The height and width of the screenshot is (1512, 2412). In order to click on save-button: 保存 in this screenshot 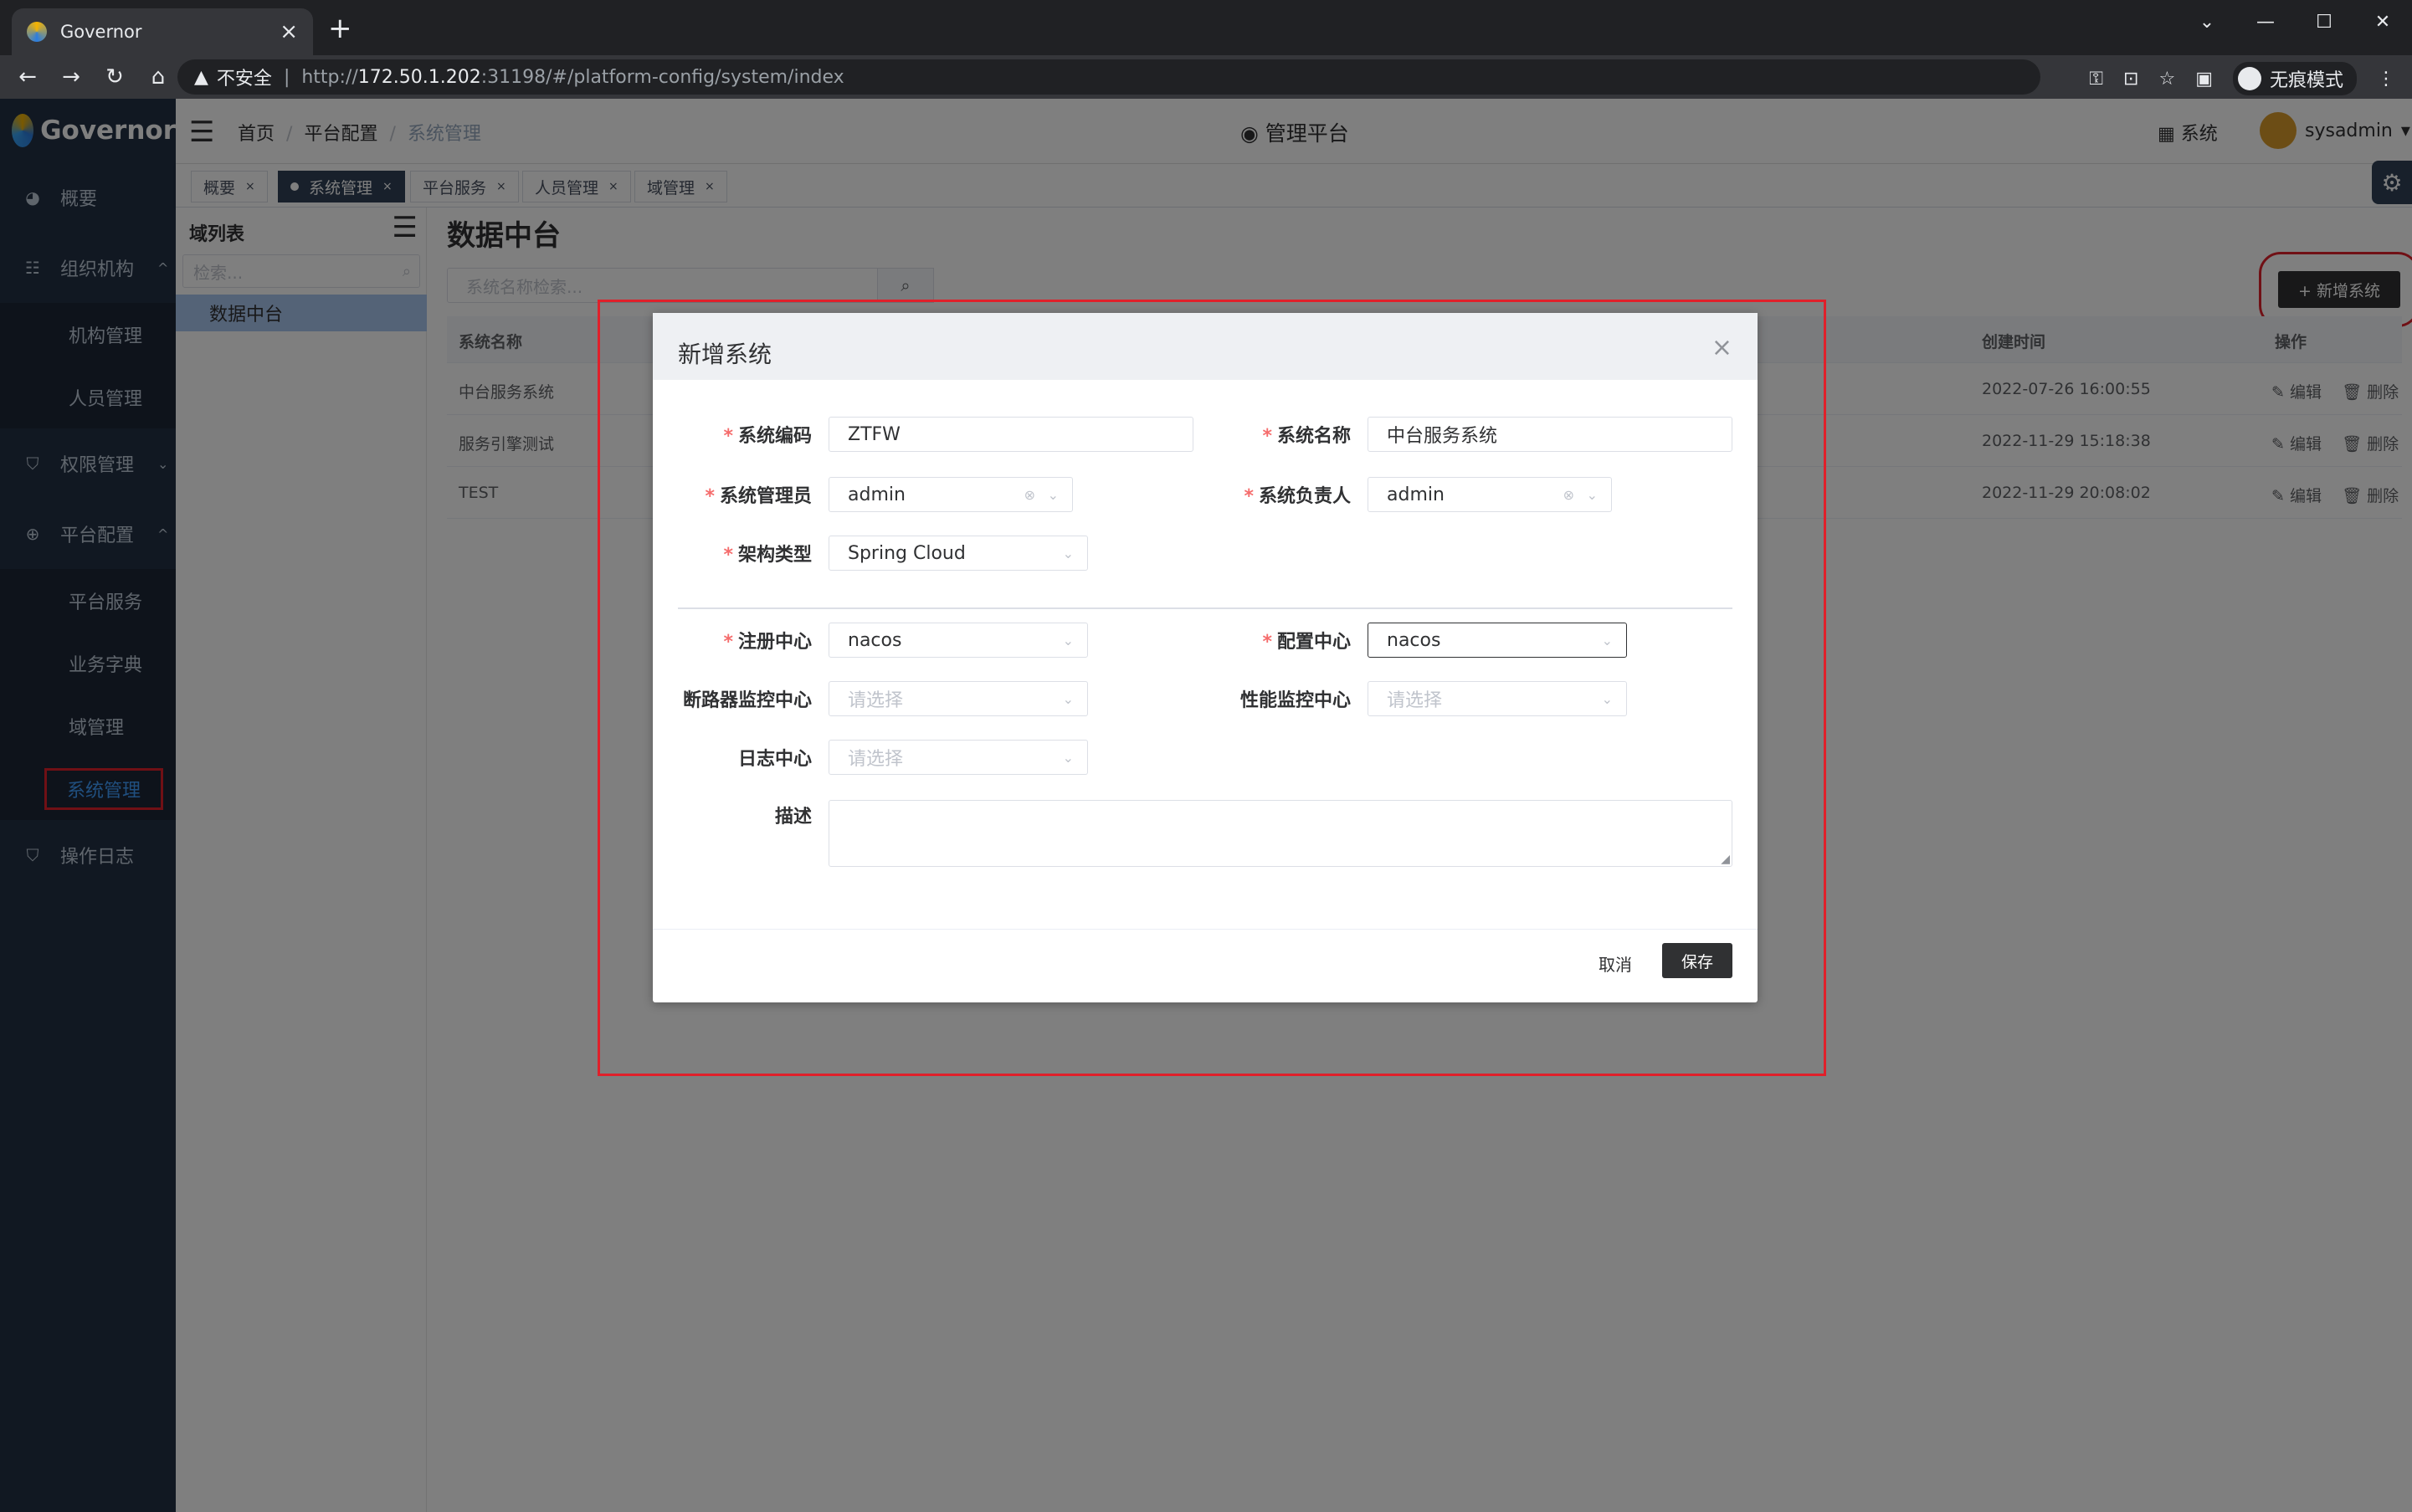, I will do `click(1697, 960)`.